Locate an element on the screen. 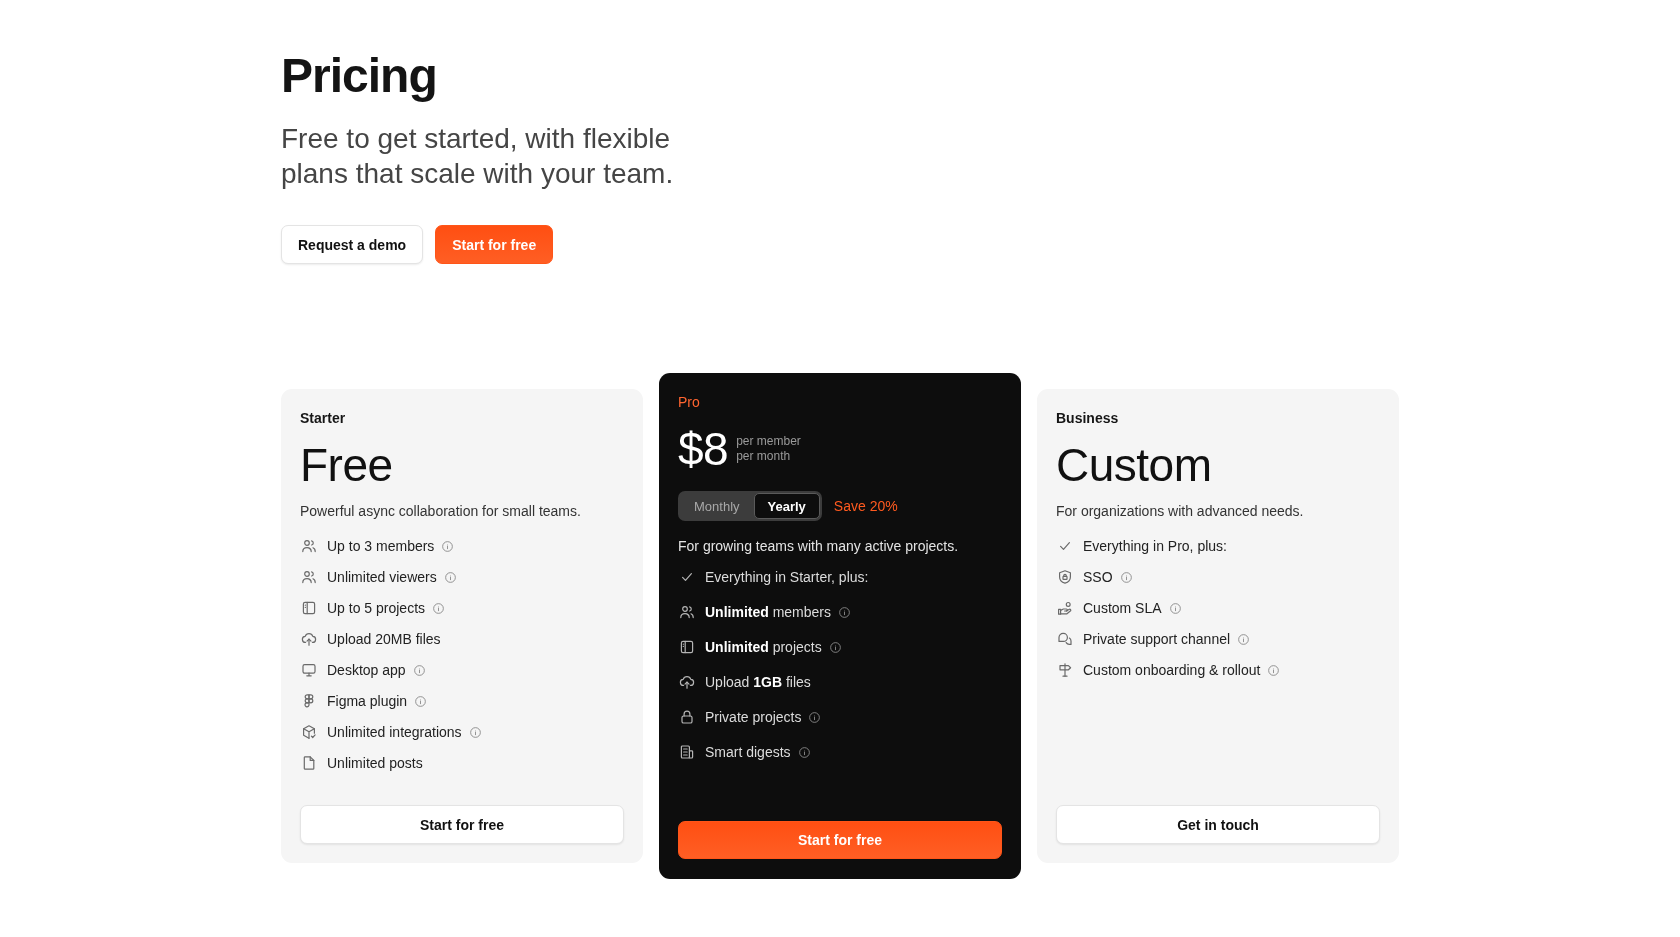 This screenshot has height=937, width=1680. feature-text: Up to 3 members is located at coordinates (381, 546).